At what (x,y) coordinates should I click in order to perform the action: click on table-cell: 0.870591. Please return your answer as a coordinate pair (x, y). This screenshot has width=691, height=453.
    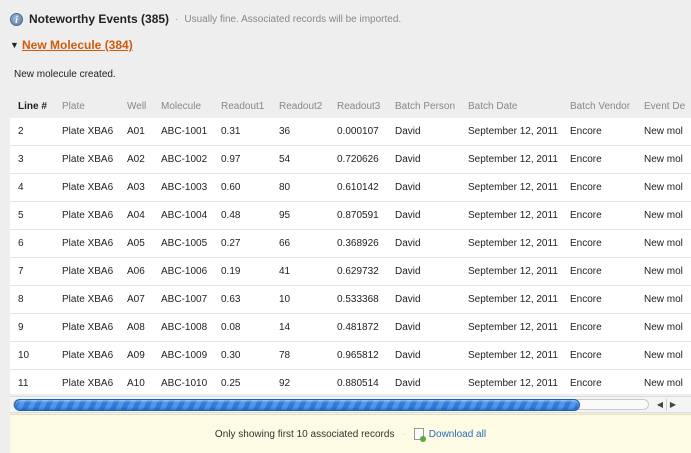
    Looking at the image, I should click on (358, 215).